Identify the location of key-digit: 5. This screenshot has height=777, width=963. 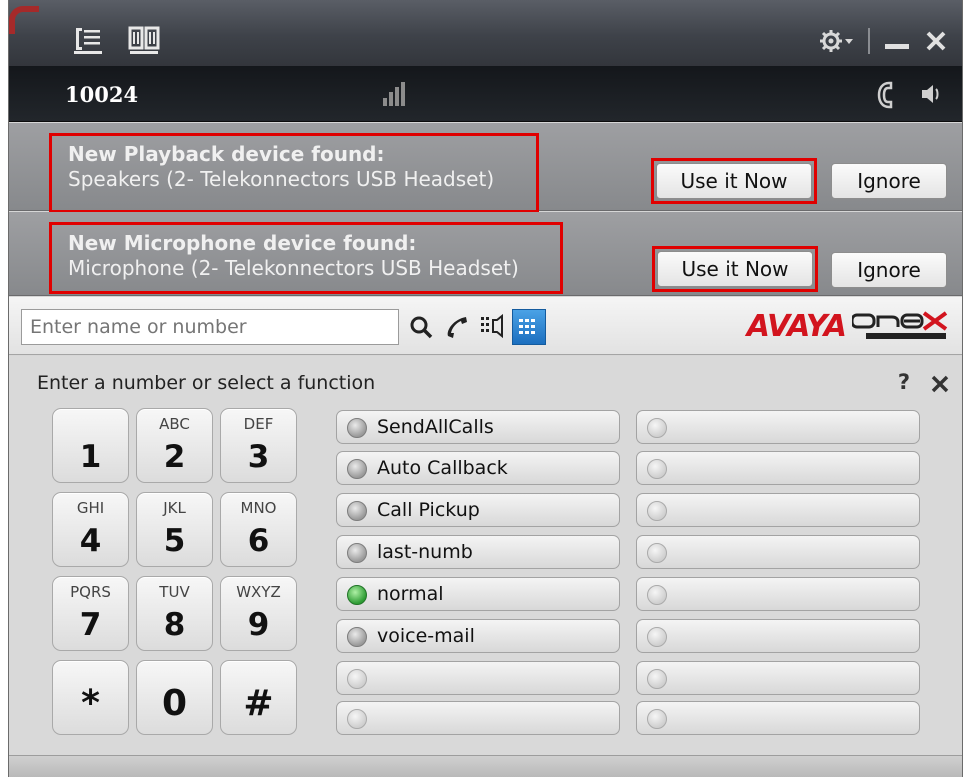
(174, 541).